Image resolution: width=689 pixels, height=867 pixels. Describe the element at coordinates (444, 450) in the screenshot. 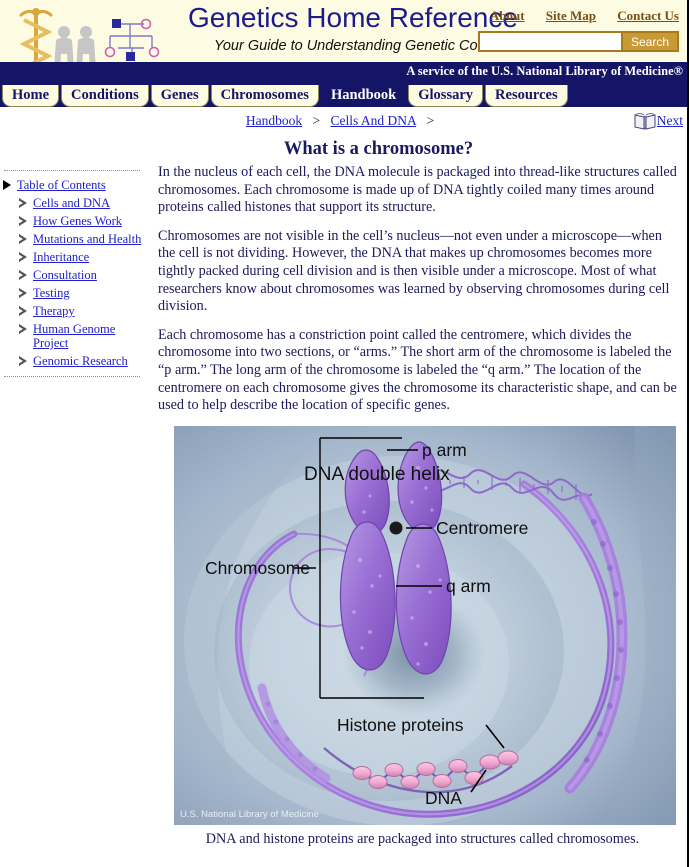

I see `label-p-arm: p arm` at that location.